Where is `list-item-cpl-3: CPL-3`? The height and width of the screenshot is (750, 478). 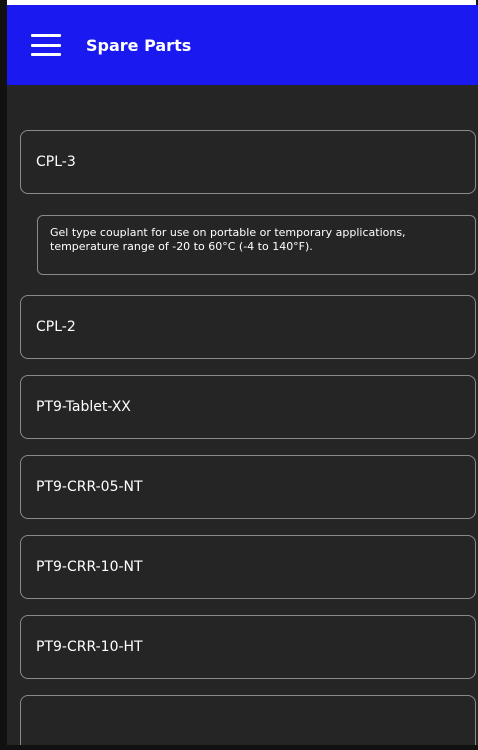 list-item-cpl-3: CPL-3 is located at coordinates (248, 162).